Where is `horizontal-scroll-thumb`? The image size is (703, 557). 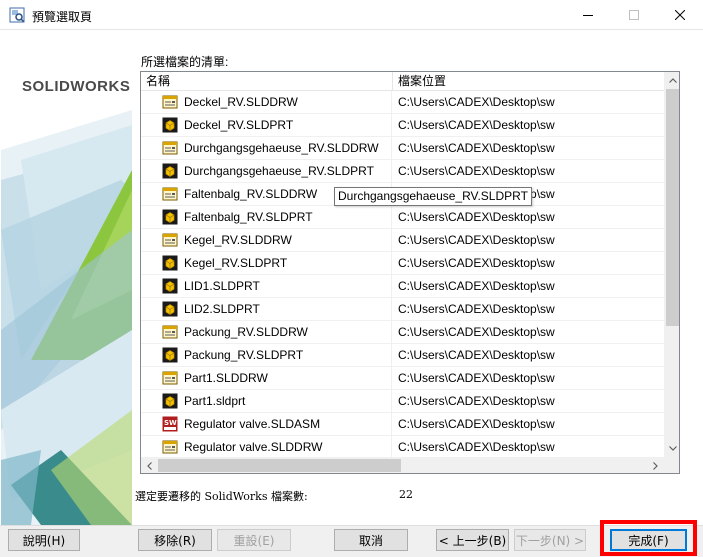 horizontal-scroll-thumb is located at coordinates (279, 465).